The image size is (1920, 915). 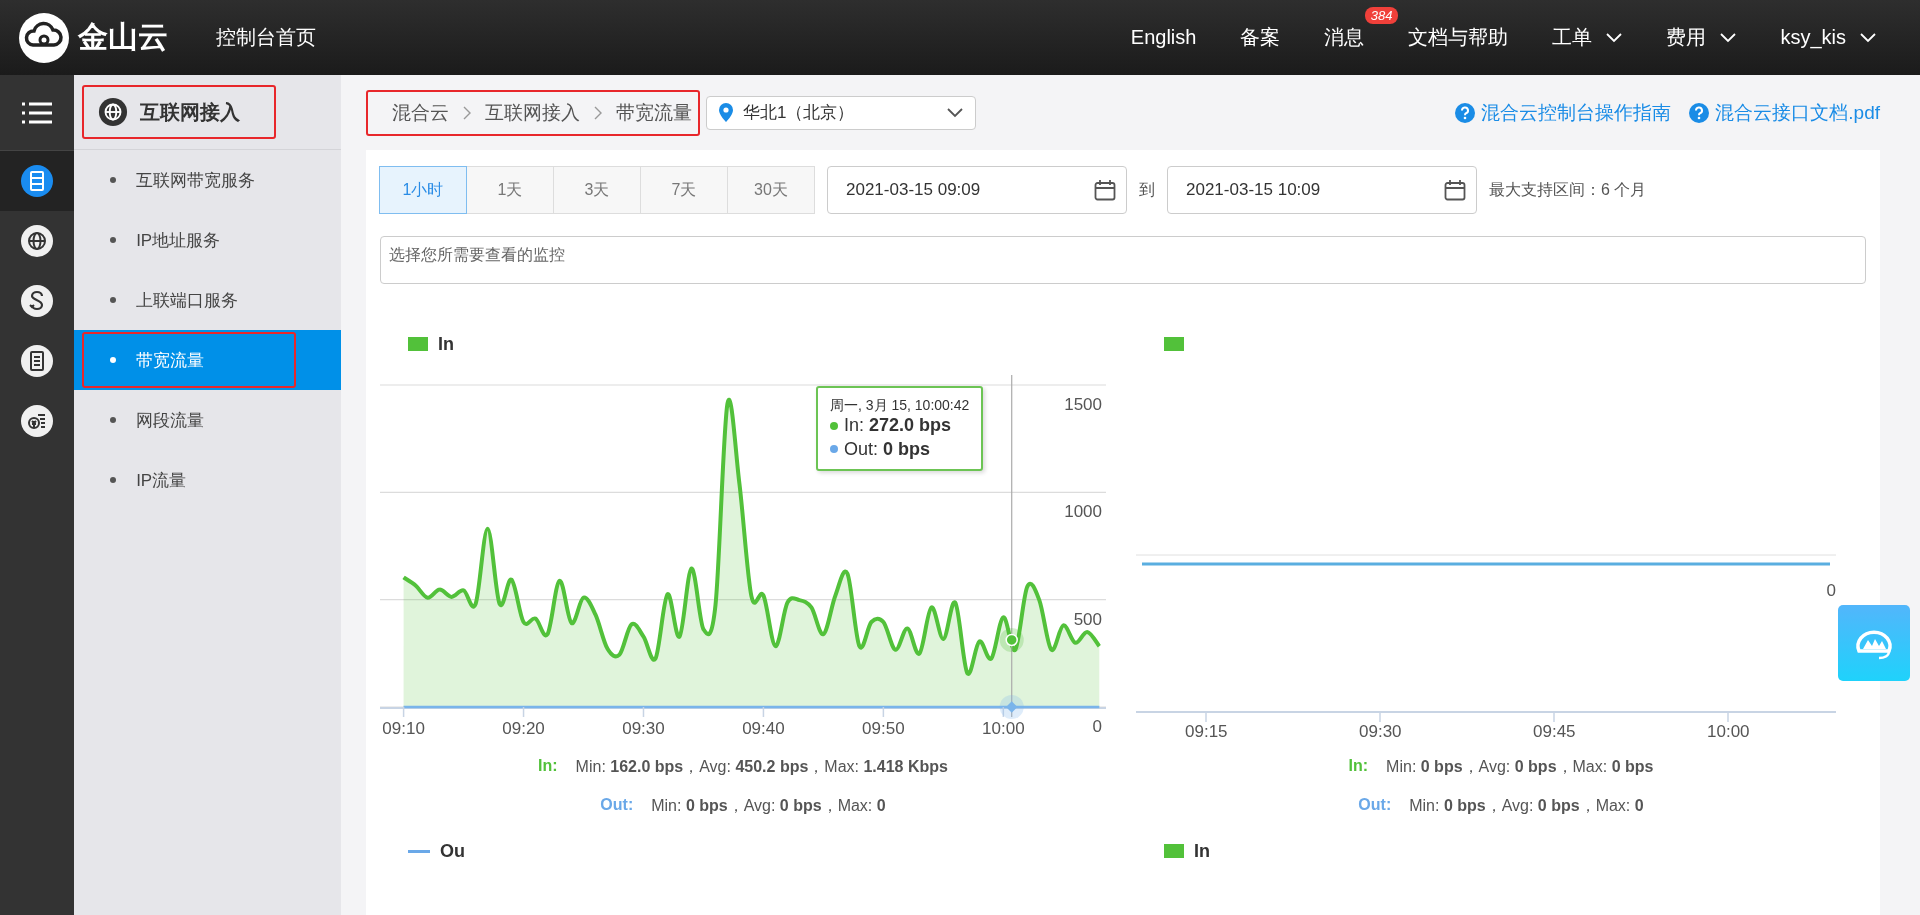 I want to click on count-badge: 384, so click(x=1381, y=15).